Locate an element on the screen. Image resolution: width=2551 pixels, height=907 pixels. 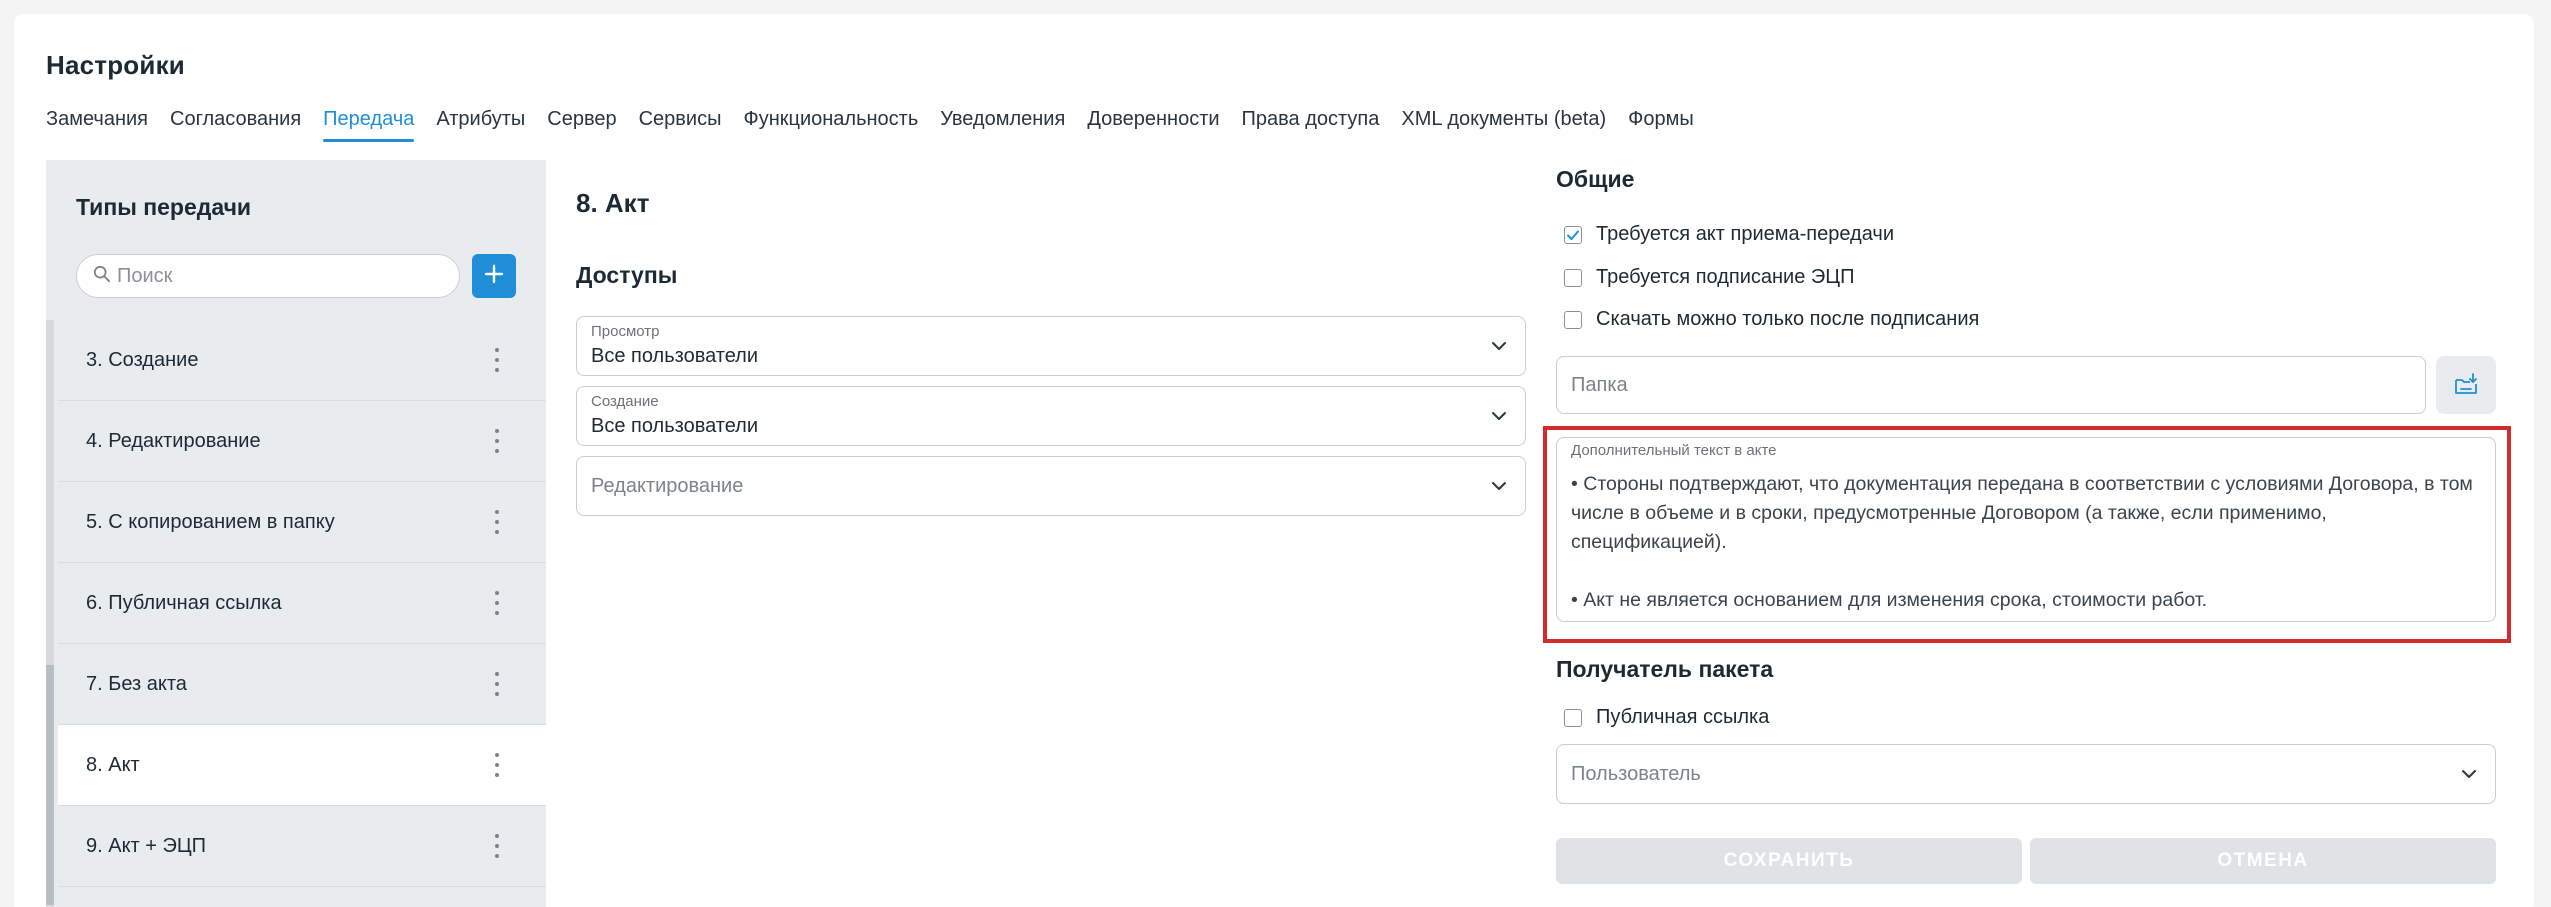
checkmark-icon is located at coordinates (1573, 235).